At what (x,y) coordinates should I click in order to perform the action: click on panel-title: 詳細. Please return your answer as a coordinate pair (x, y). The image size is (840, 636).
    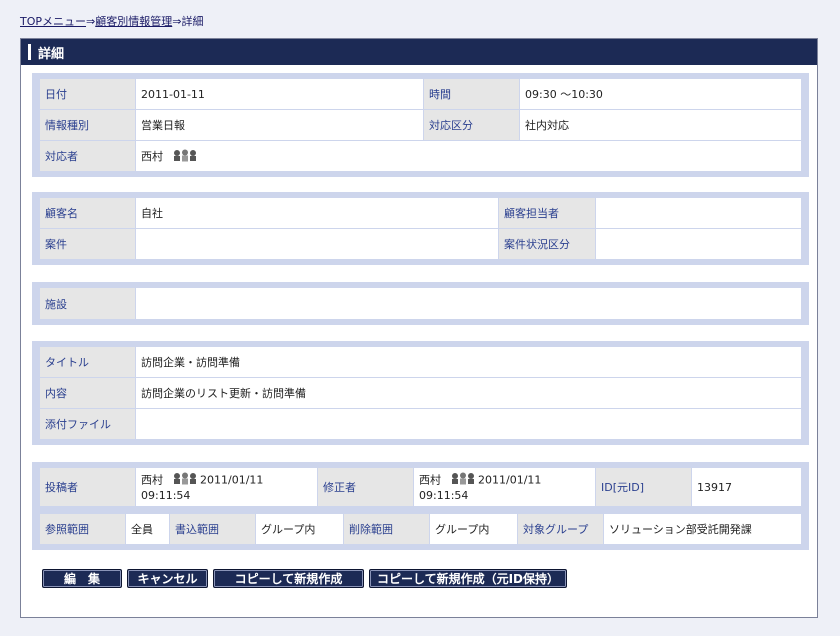
    Looking at the image, I should click on (51, 54).